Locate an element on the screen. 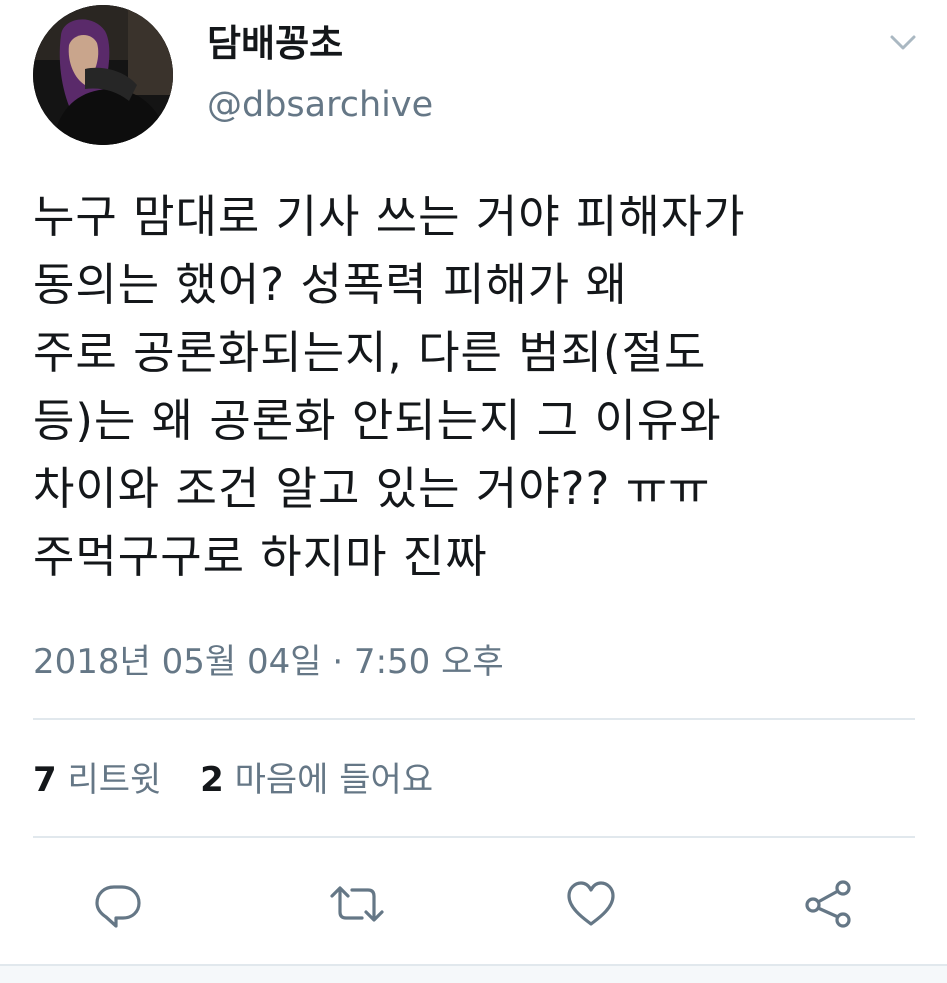 The width and height of the screenshot is (947, 983). tweet-text-line: 주먹구구로 하지마 진짜 is located at coordinates (260, 556).